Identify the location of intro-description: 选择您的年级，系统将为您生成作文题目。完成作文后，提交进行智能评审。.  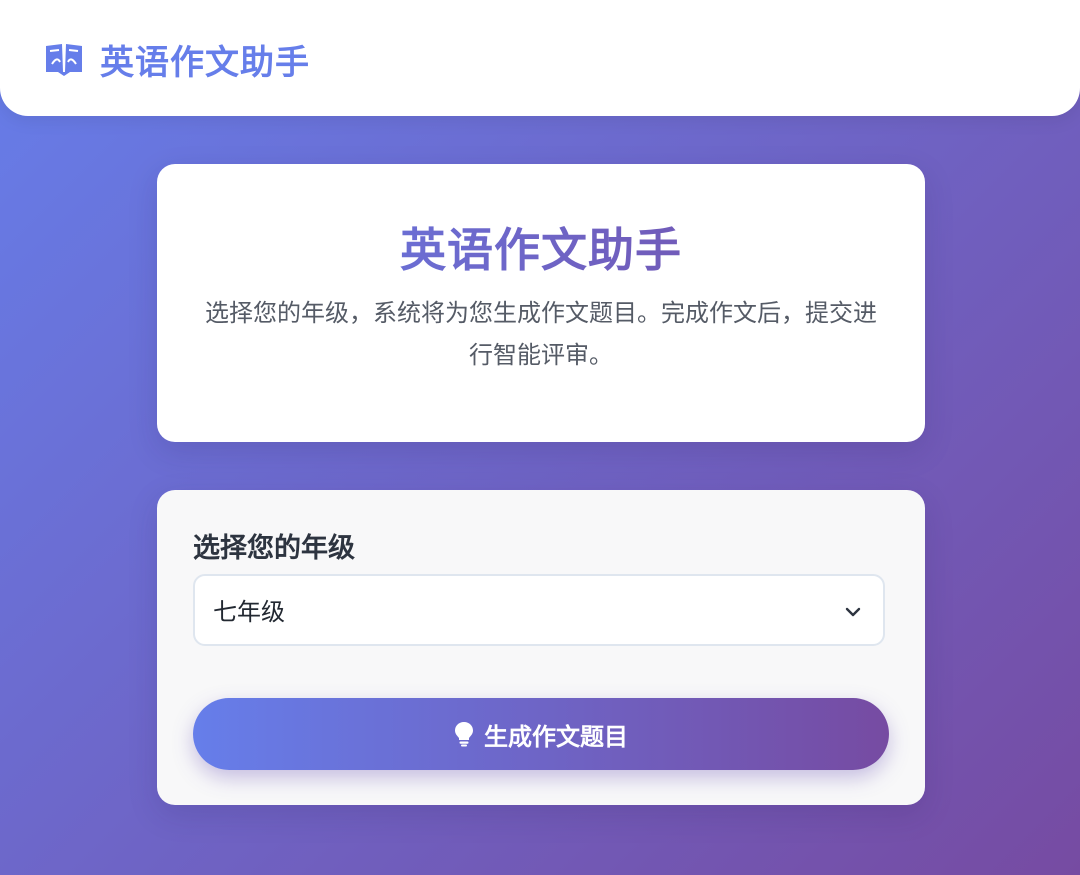
(541, 334).